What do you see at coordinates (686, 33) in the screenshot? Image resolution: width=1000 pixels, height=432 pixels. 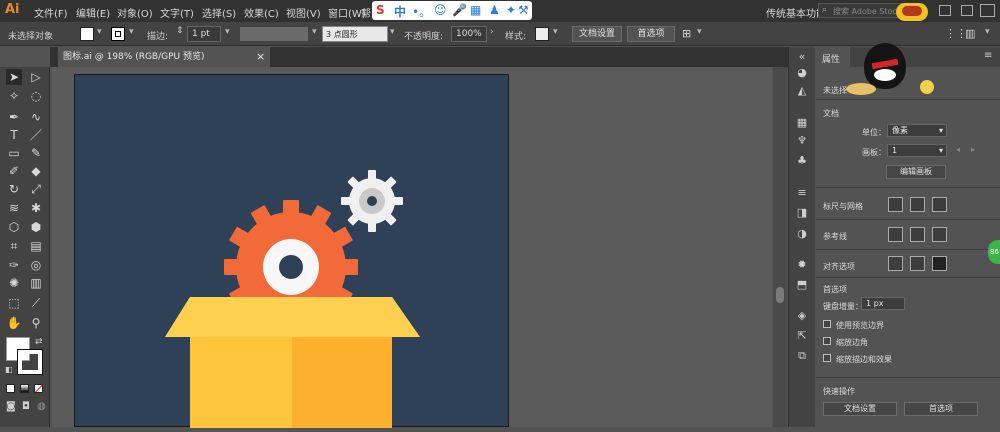 I see `arrange-icon: ⊞` at bounding box center [686, 33].